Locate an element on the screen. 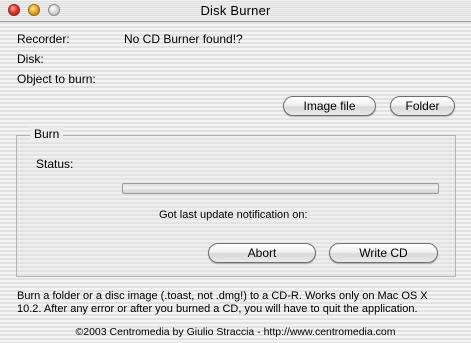  title-bar: Disk Burner is located at coordinates (235, 11).